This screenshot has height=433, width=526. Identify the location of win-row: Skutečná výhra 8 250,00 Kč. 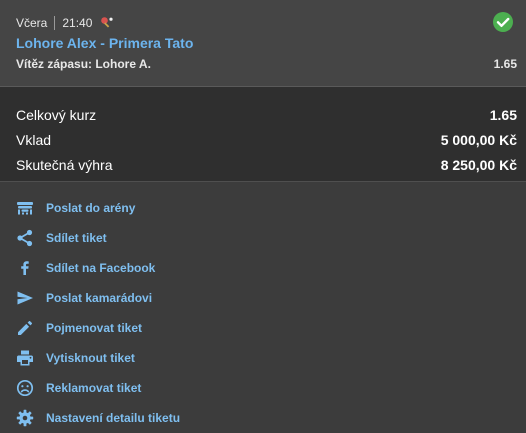
(263, 164).